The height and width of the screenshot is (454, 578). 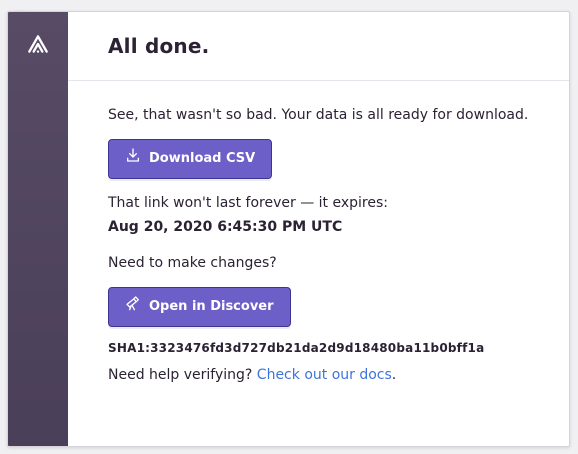 I want to click on sentry-logo-icon, so click(x=38, y=44).